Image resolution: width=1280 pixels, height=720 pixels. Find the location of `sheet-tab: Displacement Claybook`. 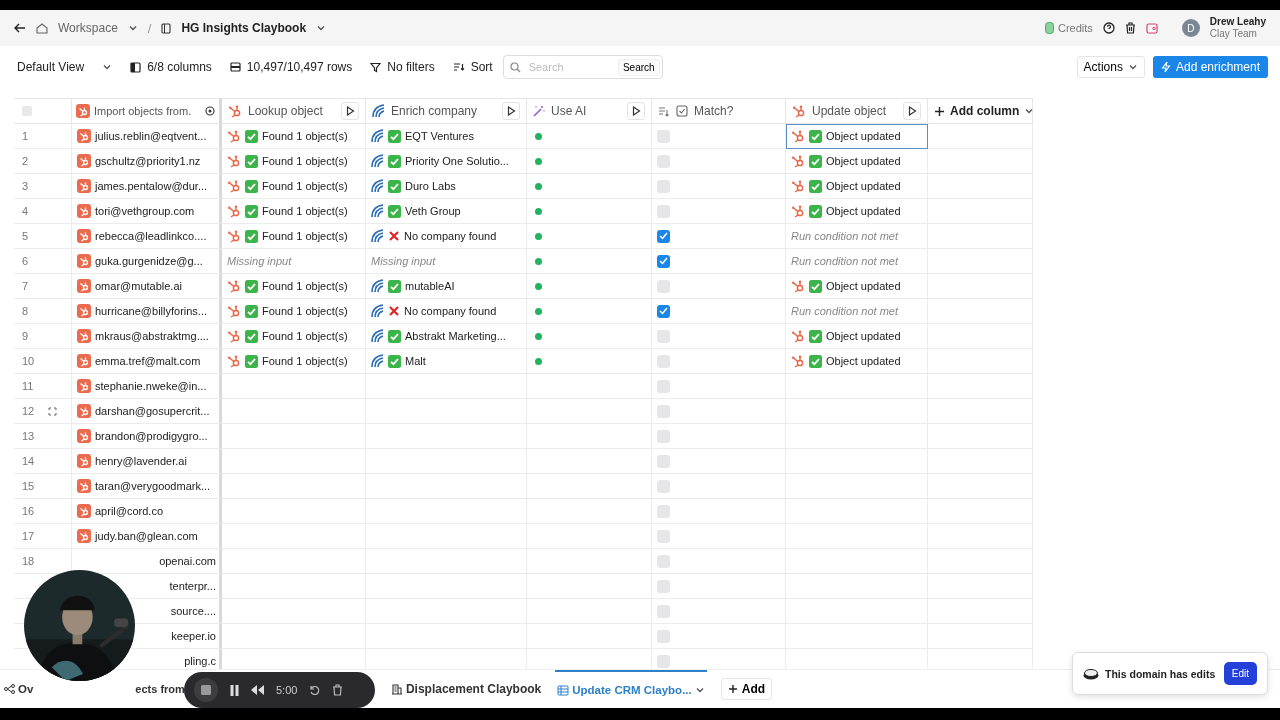

sheet-tab: Displacement Claybook is located at coordinates (466, 689).